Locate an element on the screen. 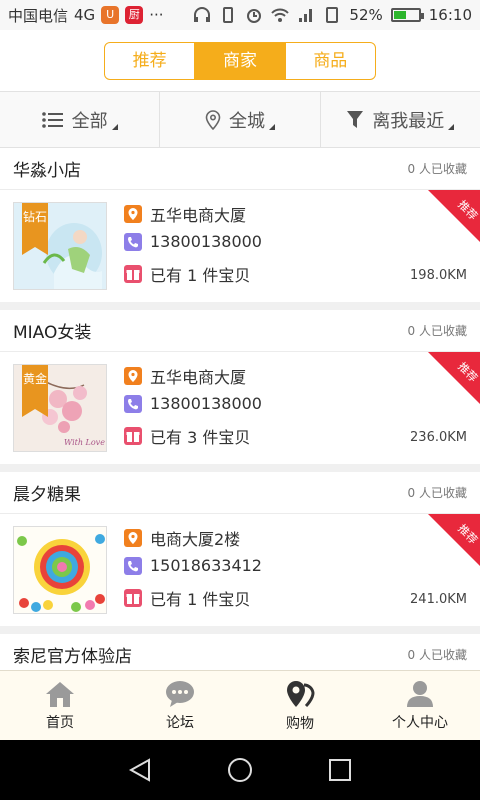  svg-text: With Love is located at coordinates (84, 442).